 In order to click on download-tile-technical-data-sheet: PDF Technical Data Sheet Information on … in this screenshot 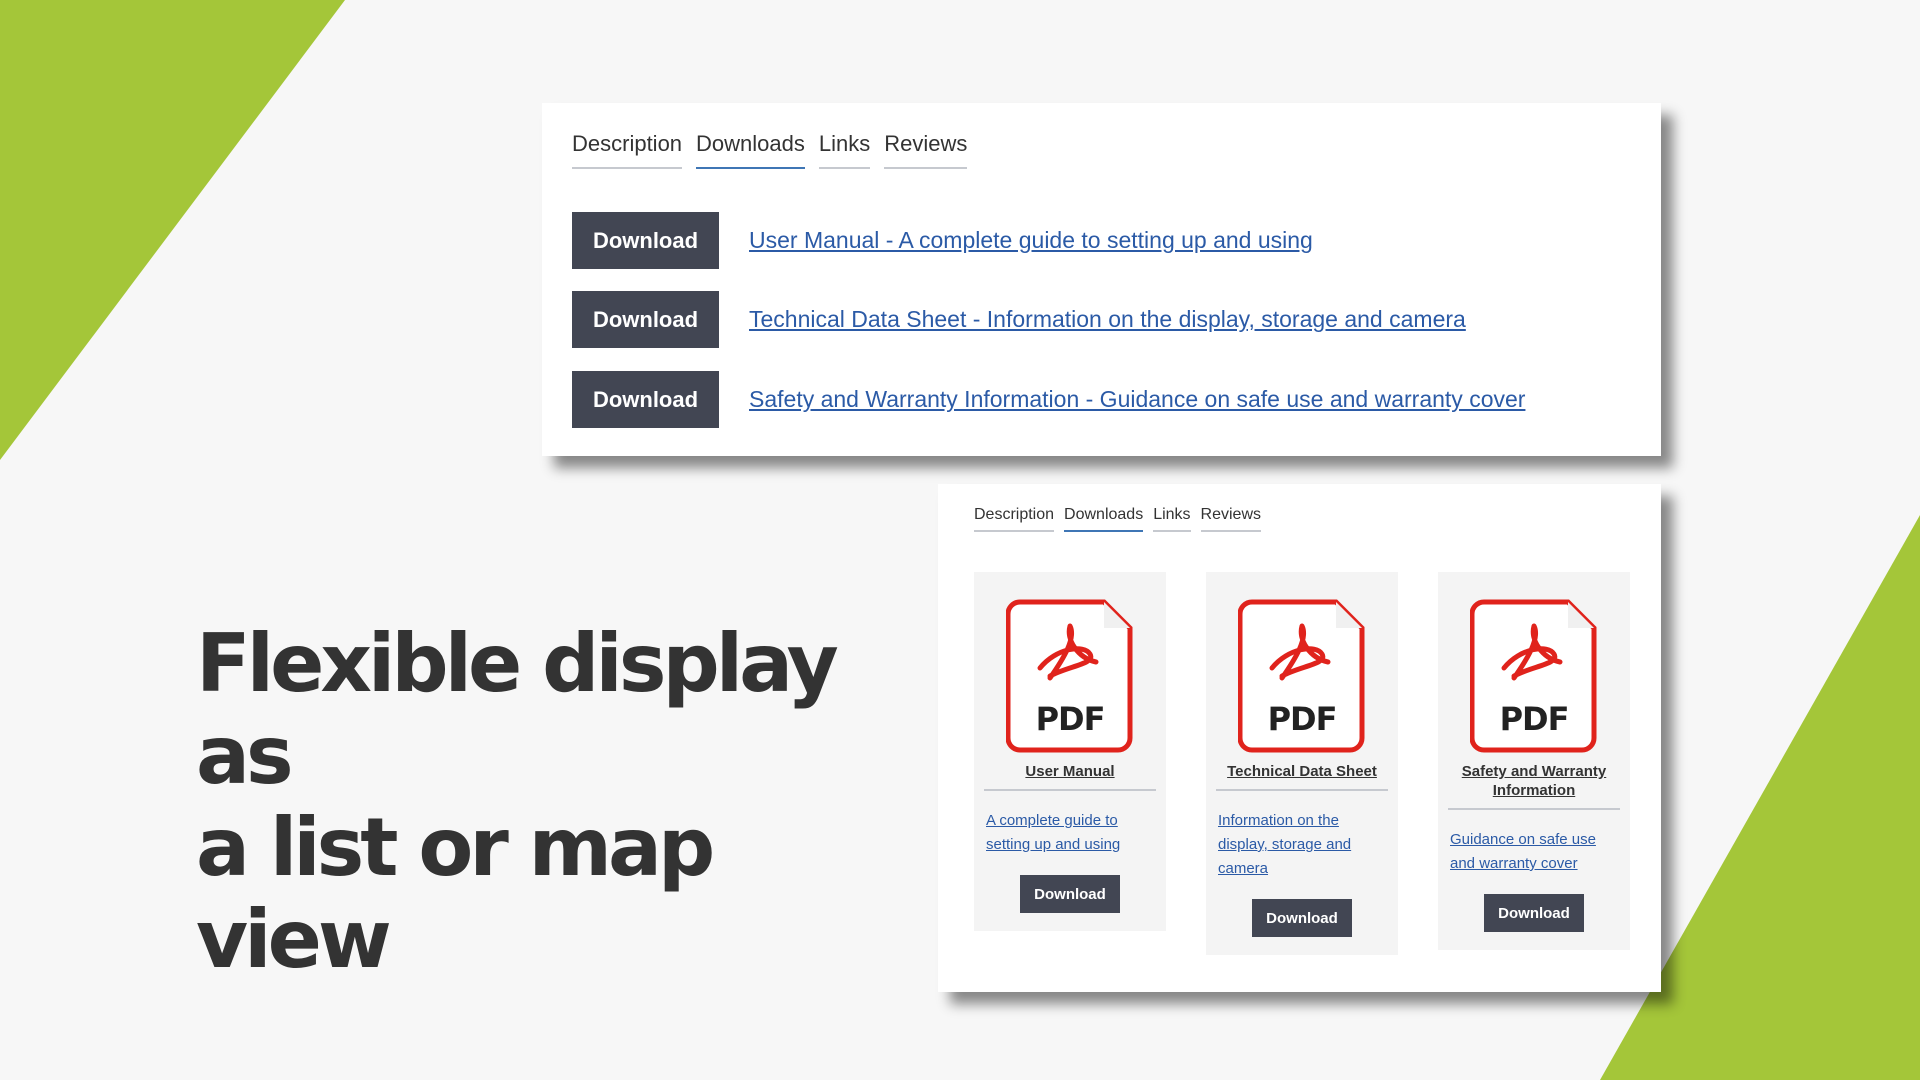, I will do `click(1302, 763)`.